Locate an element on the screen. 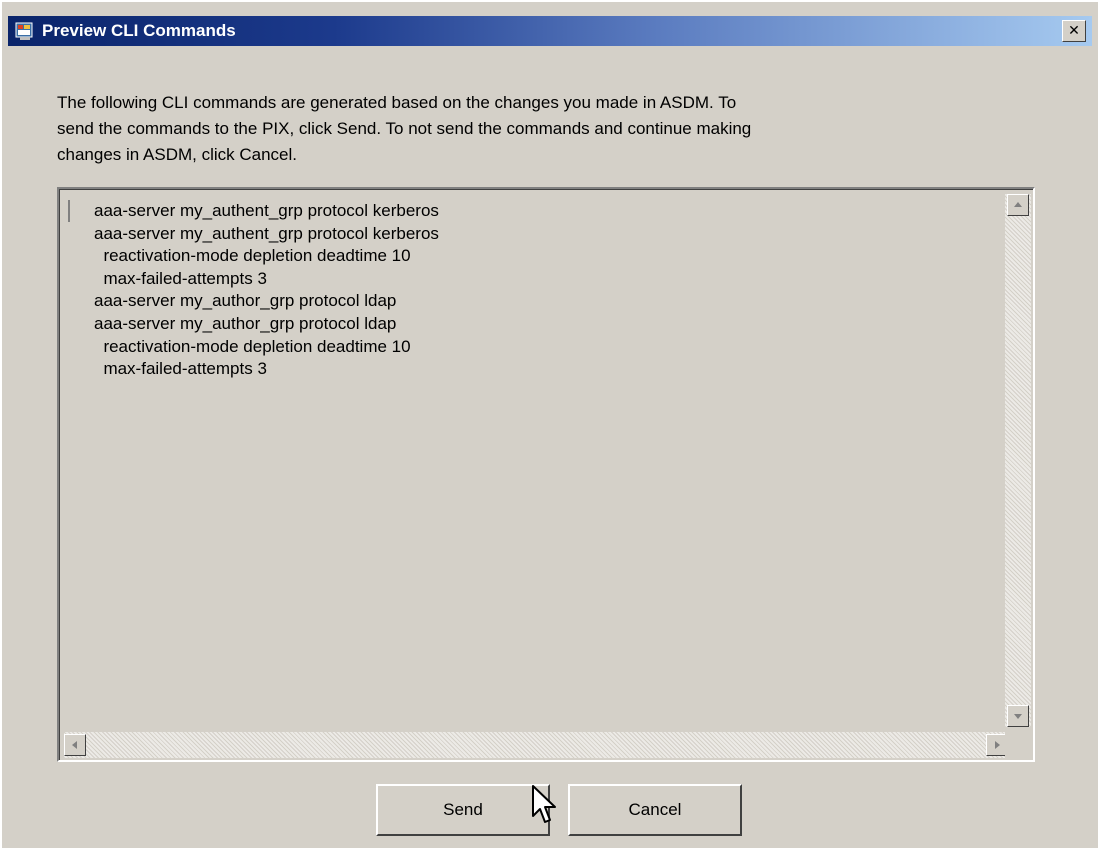  send-button-label: Send is located at coordinates (463, 809).